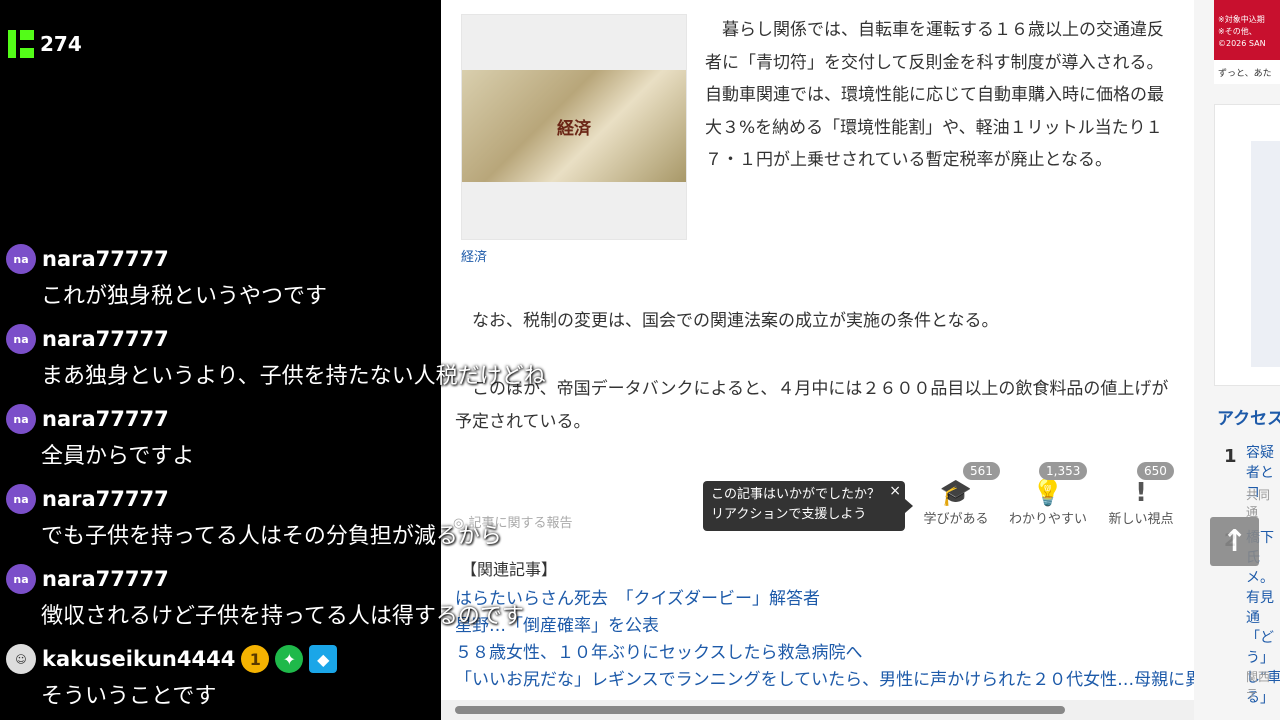 This screenshot has height=720, width=1280. Describe the element at coordinates (271, 536) in the screenshot. I see `chat-text: でも子供を持ってる人はその分負担が減るから` at that location.